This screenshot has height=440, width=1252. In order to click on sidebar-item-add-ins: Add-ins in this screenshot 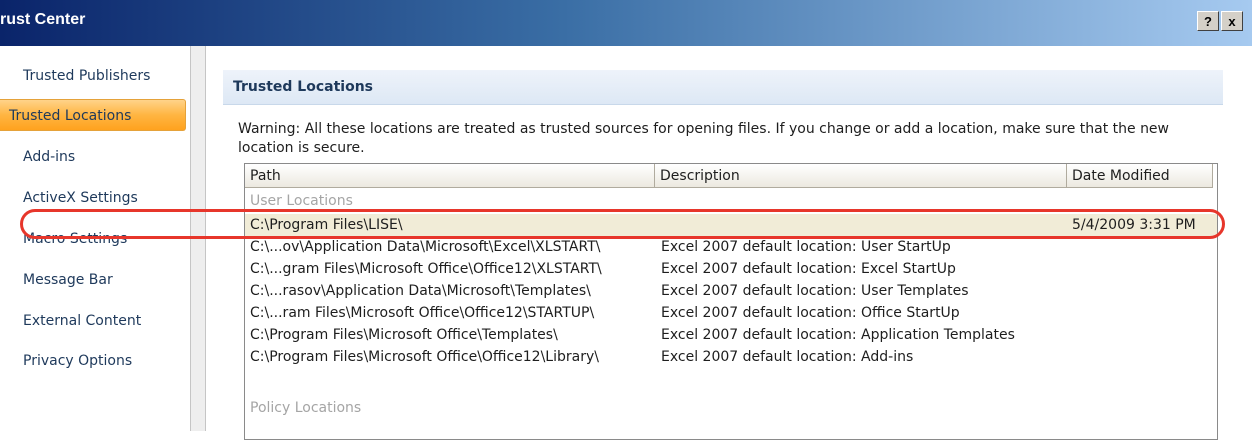, I will do `click(93, 157)`.